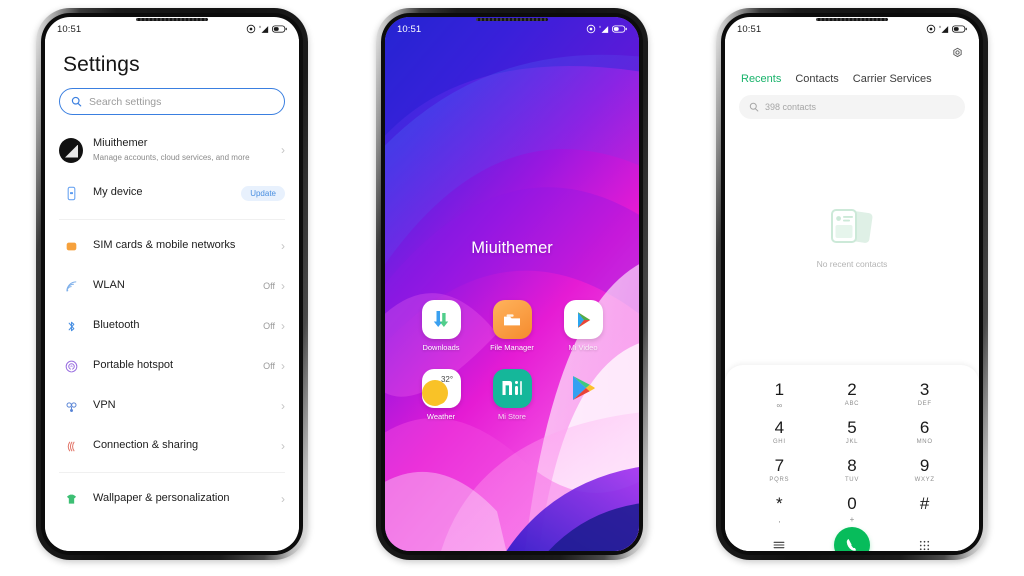 This screenshot has width=1024, height=576. Describe the element at coordinates (852, 52) in the screenshot. I see `toolbar` at that location.